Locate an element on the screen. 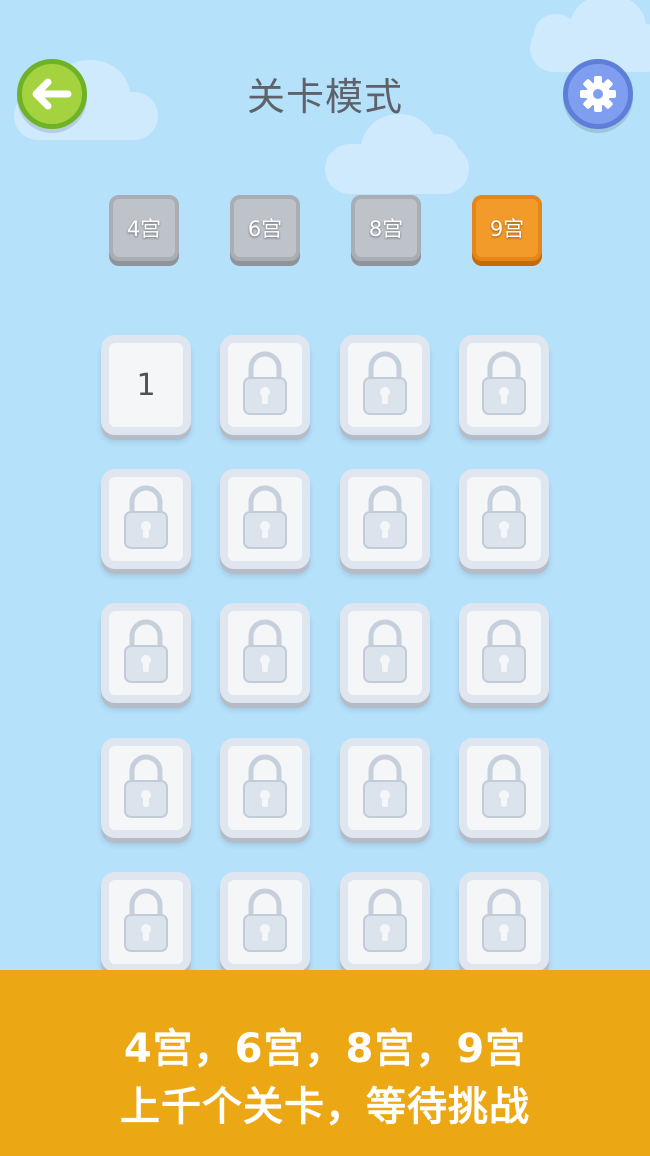 This screenshot has width=650, height=1156. gear-icon is located at coordinates (598, 94).